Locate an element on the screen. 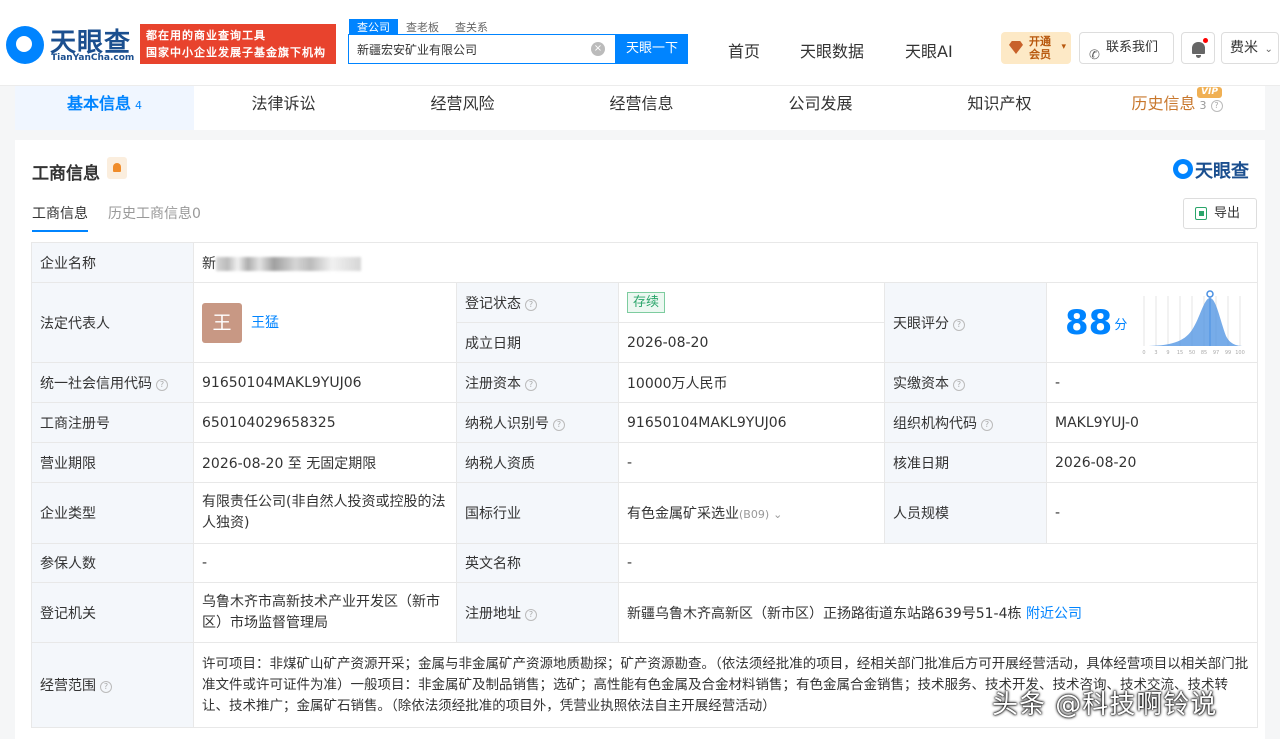  status-badge: 存续 is located at coordinates (646, 302).